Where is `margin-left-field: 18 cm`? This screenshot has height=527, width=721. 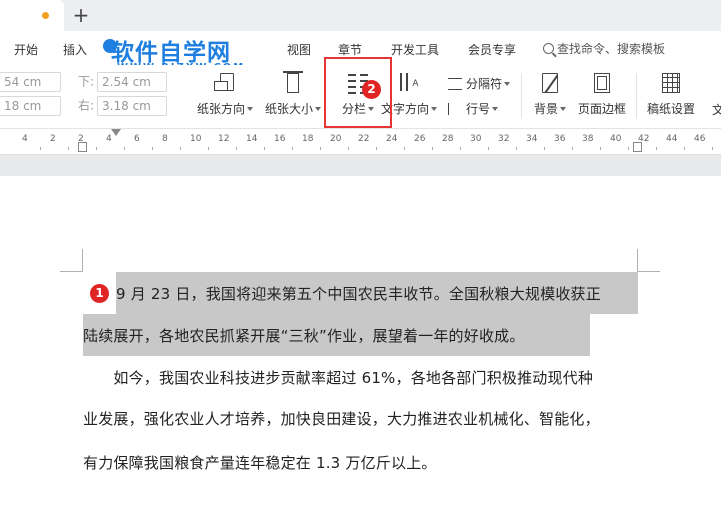 margin-left-field: 18 cm is located at coordinates (30, 106).